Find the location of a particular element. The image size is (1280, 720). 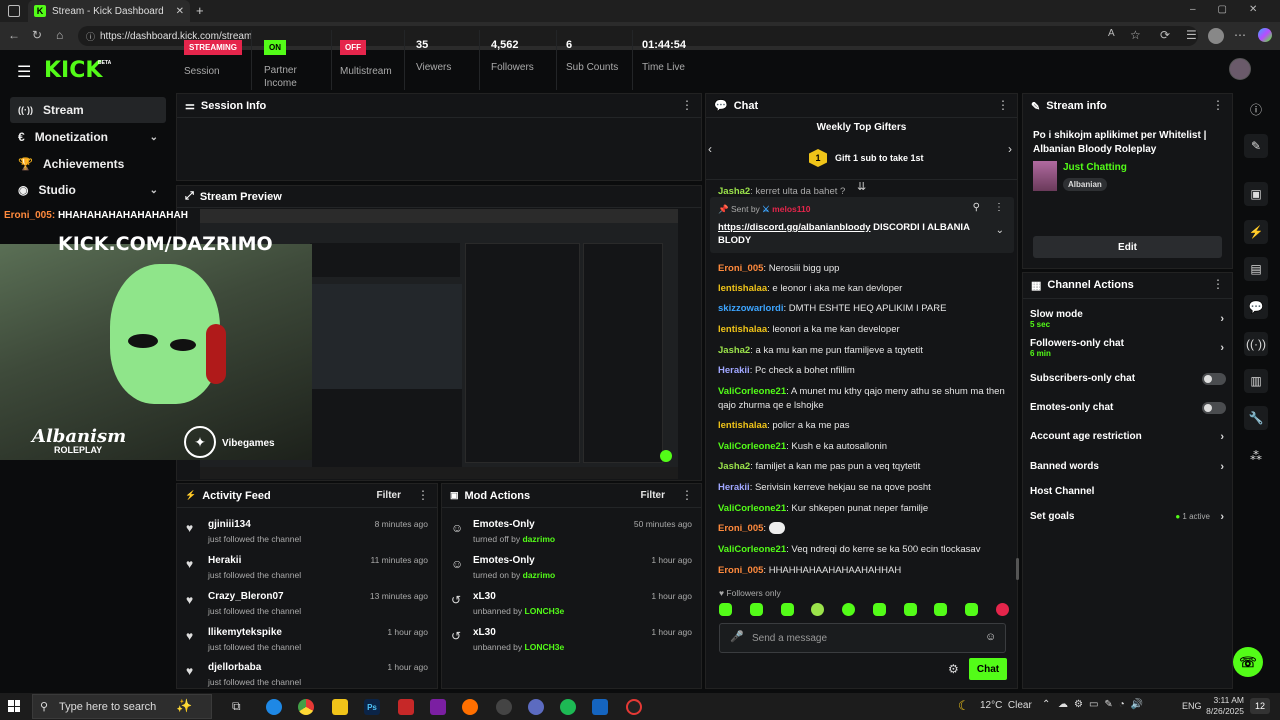

profile-avatar is located at coordinates (1216, 36).